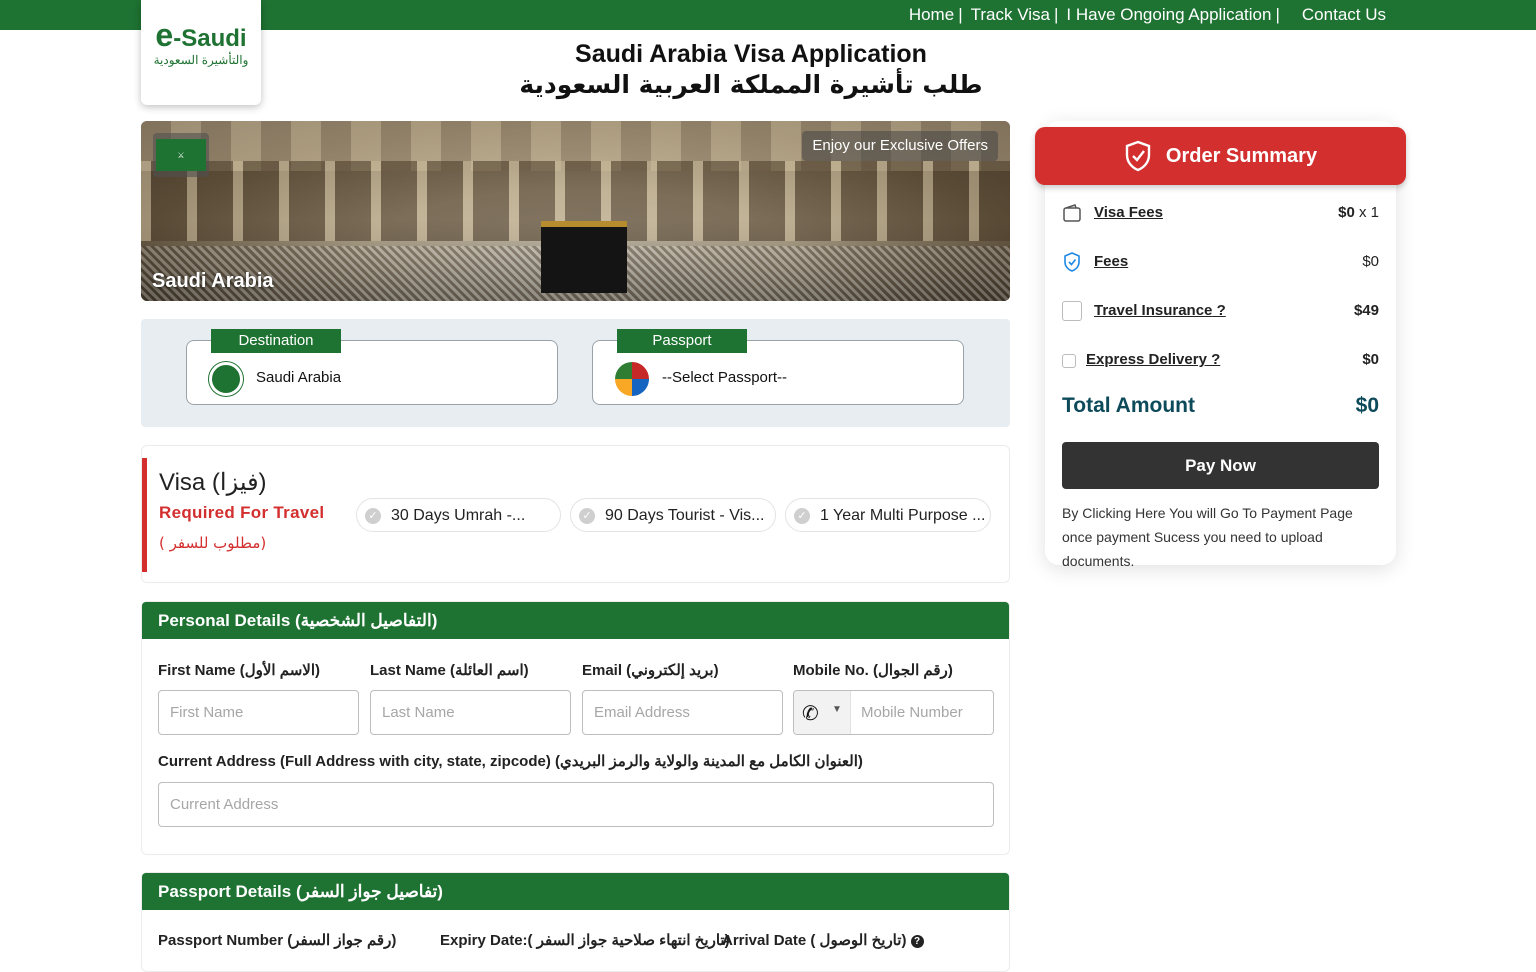 This screenshot has width=1536, height=972. Describe the element at coordinates (1370, 359) in the screenshot. I see `express-delivery-value: $0` at that location.